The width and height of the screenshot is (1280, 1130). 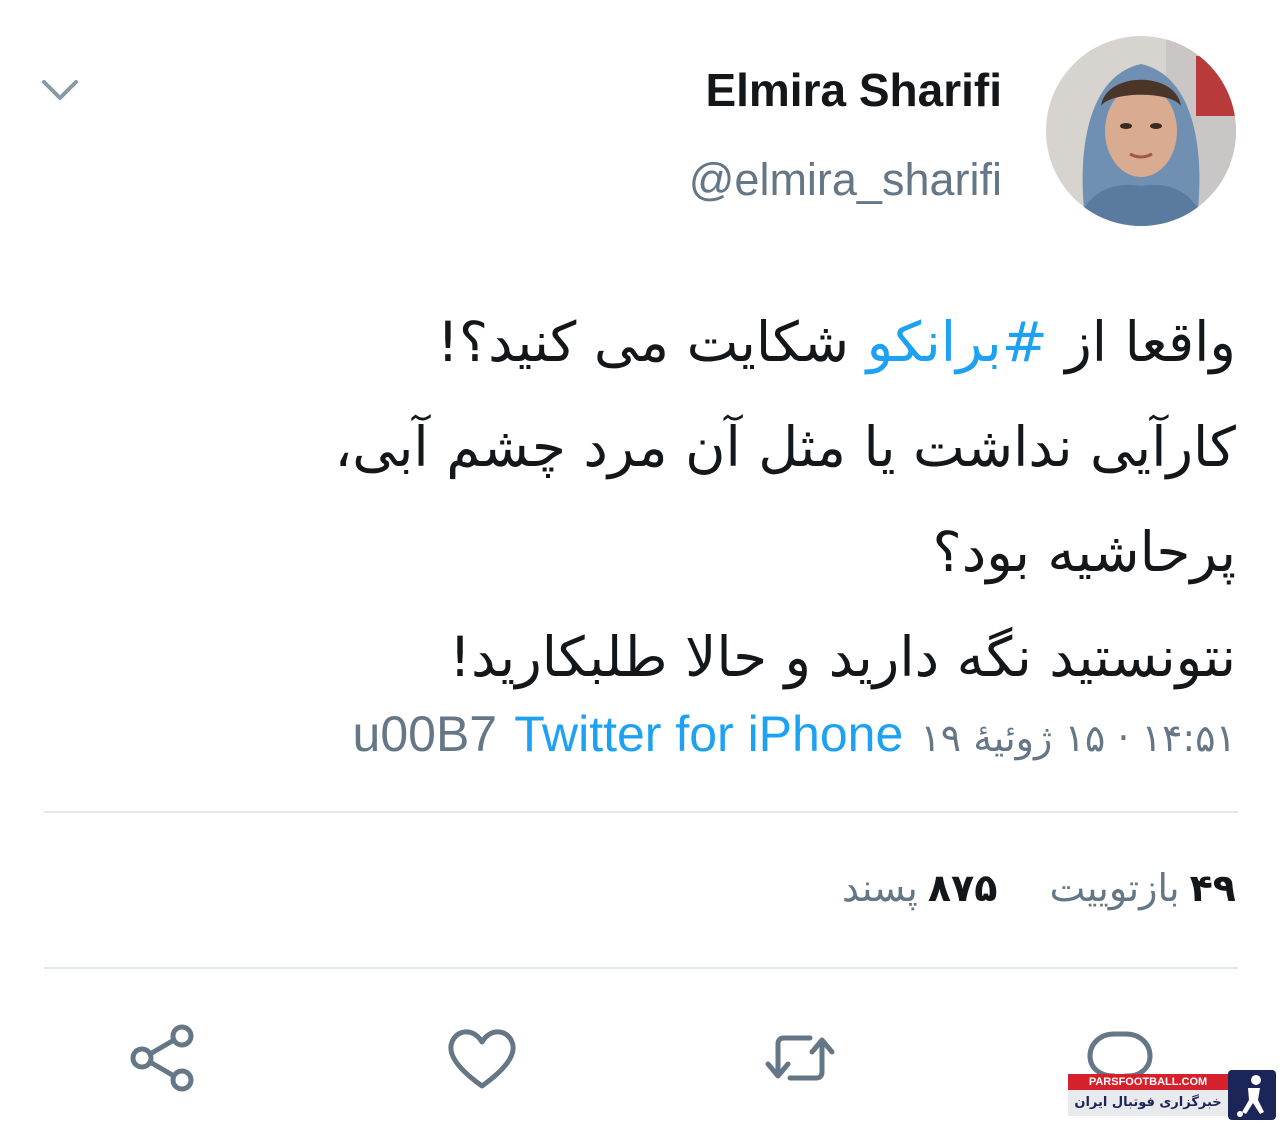 I want to click on retweets-label: بازتوییت, so click(x=1114, y=888).